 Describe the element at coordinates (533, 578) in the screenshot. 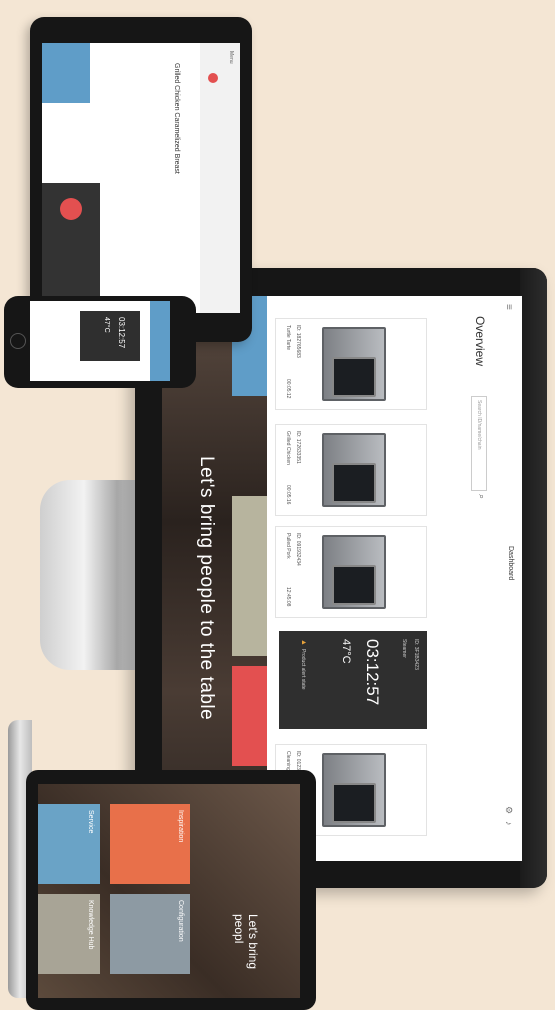

I see `imac-chin` at that location.